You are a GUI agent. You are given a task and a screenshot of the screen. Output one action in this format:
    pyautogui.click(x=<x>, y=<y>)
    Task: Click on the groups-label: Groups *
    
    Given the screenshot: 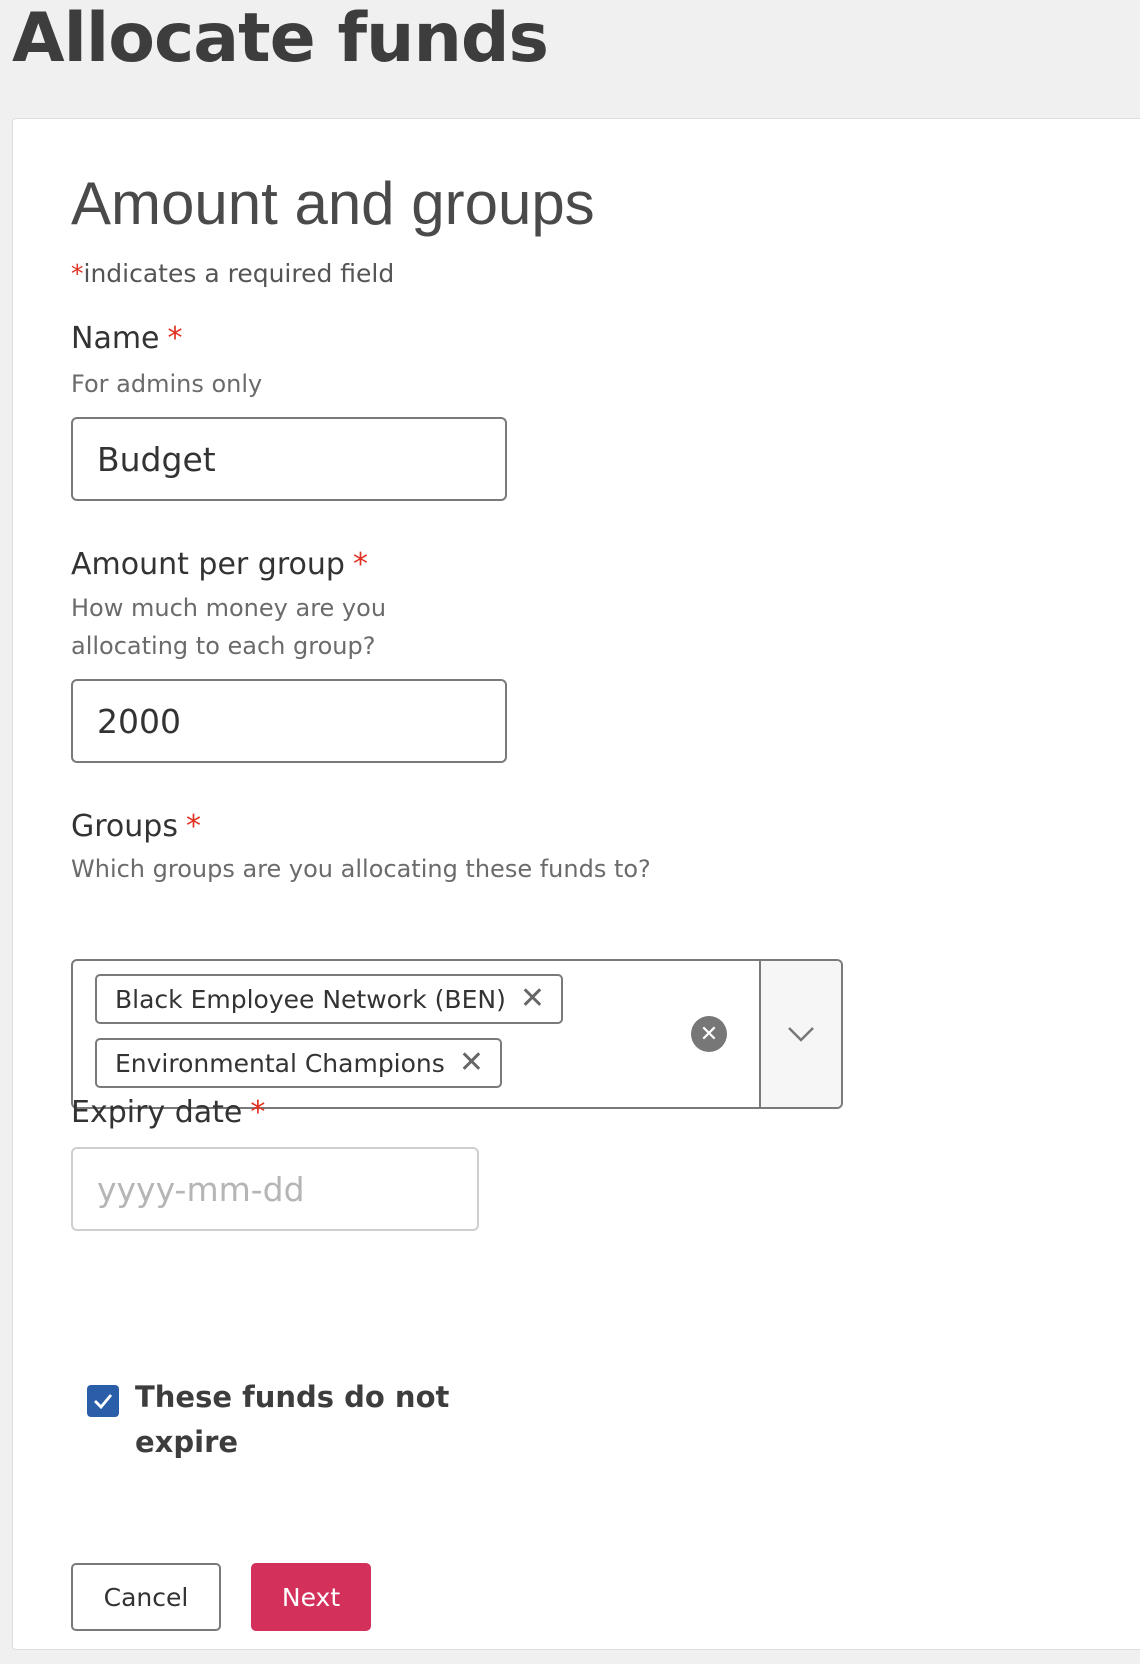 What is the action you would take?
    pyautogui.click(x=136, y=826)
    